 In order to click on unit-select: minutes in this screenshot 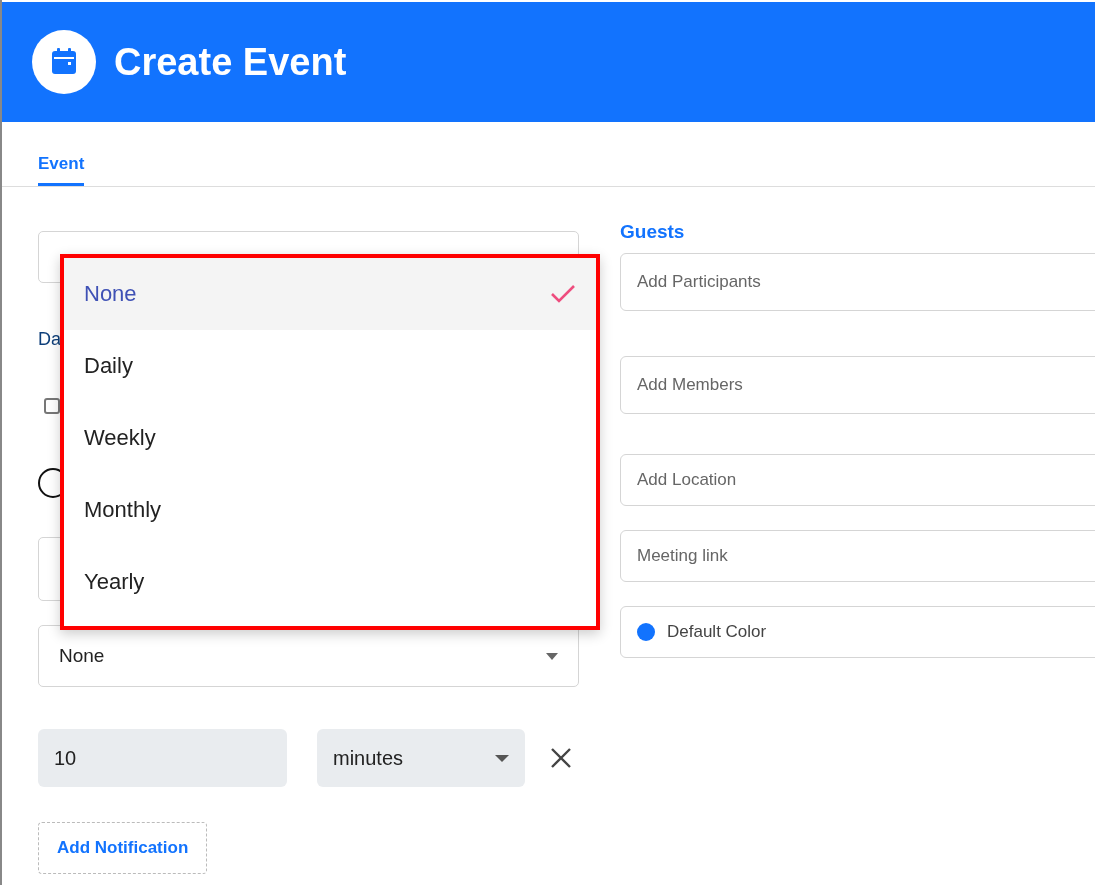, I will do `click(421, 758)`.